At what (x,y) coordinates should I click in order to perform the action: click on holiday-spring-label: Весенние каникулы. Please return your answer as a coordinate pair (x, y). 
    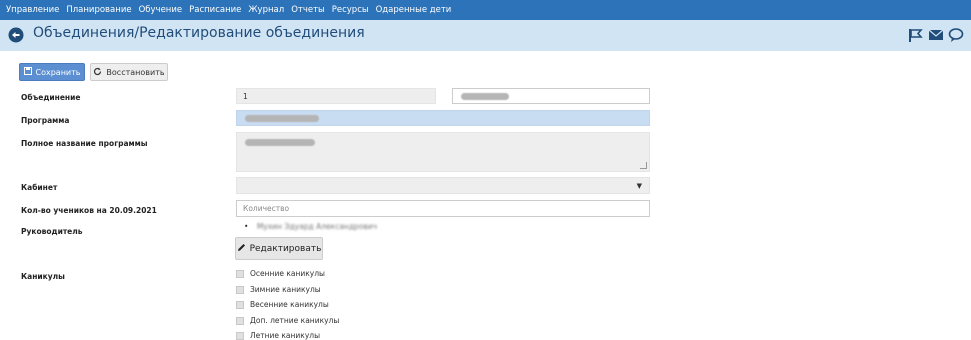
    Looking at the image, I should click on (289, 304).